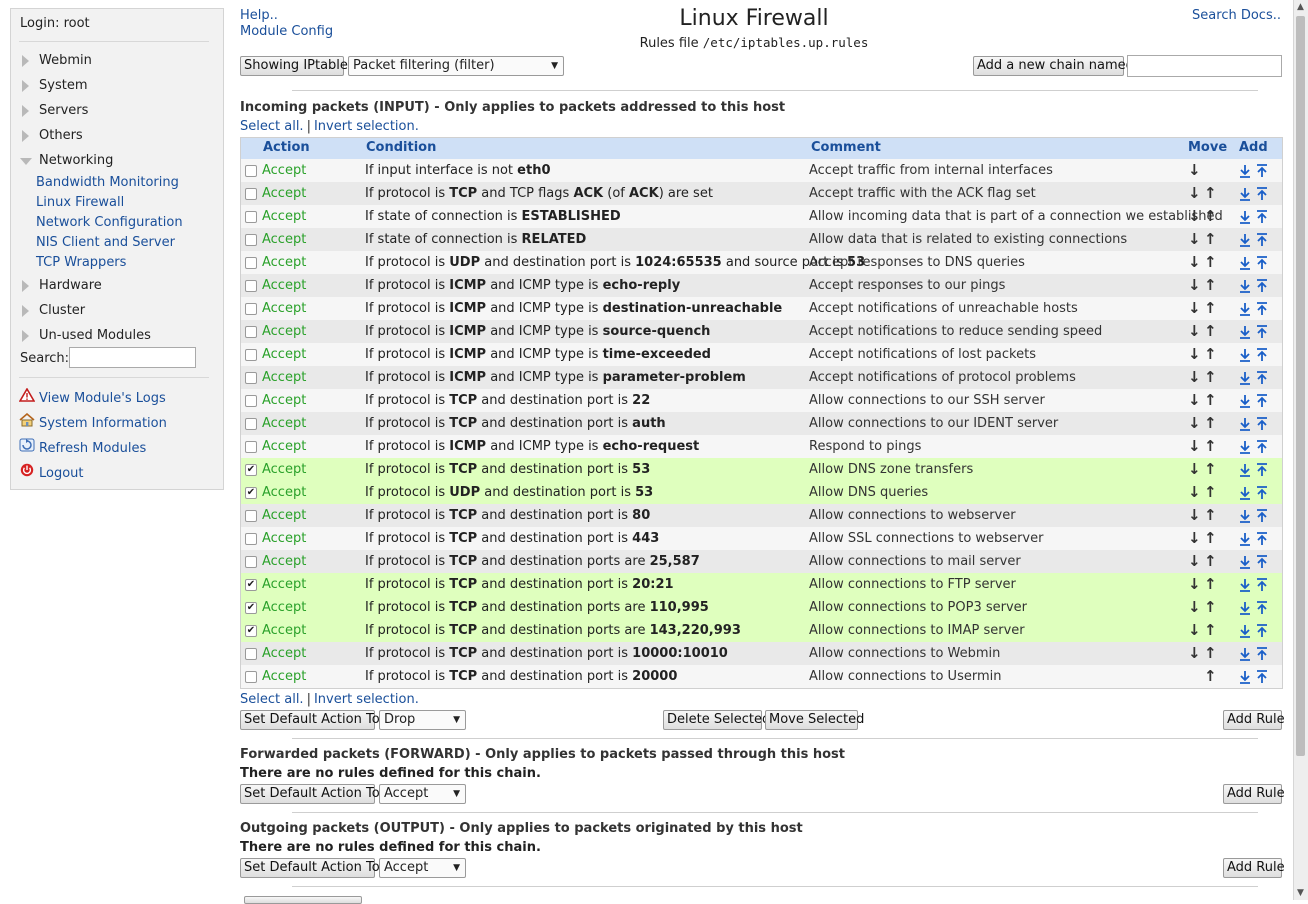 The image size is (1308, 904). I want to click on partial-button-offscreen, so click(303, 900).